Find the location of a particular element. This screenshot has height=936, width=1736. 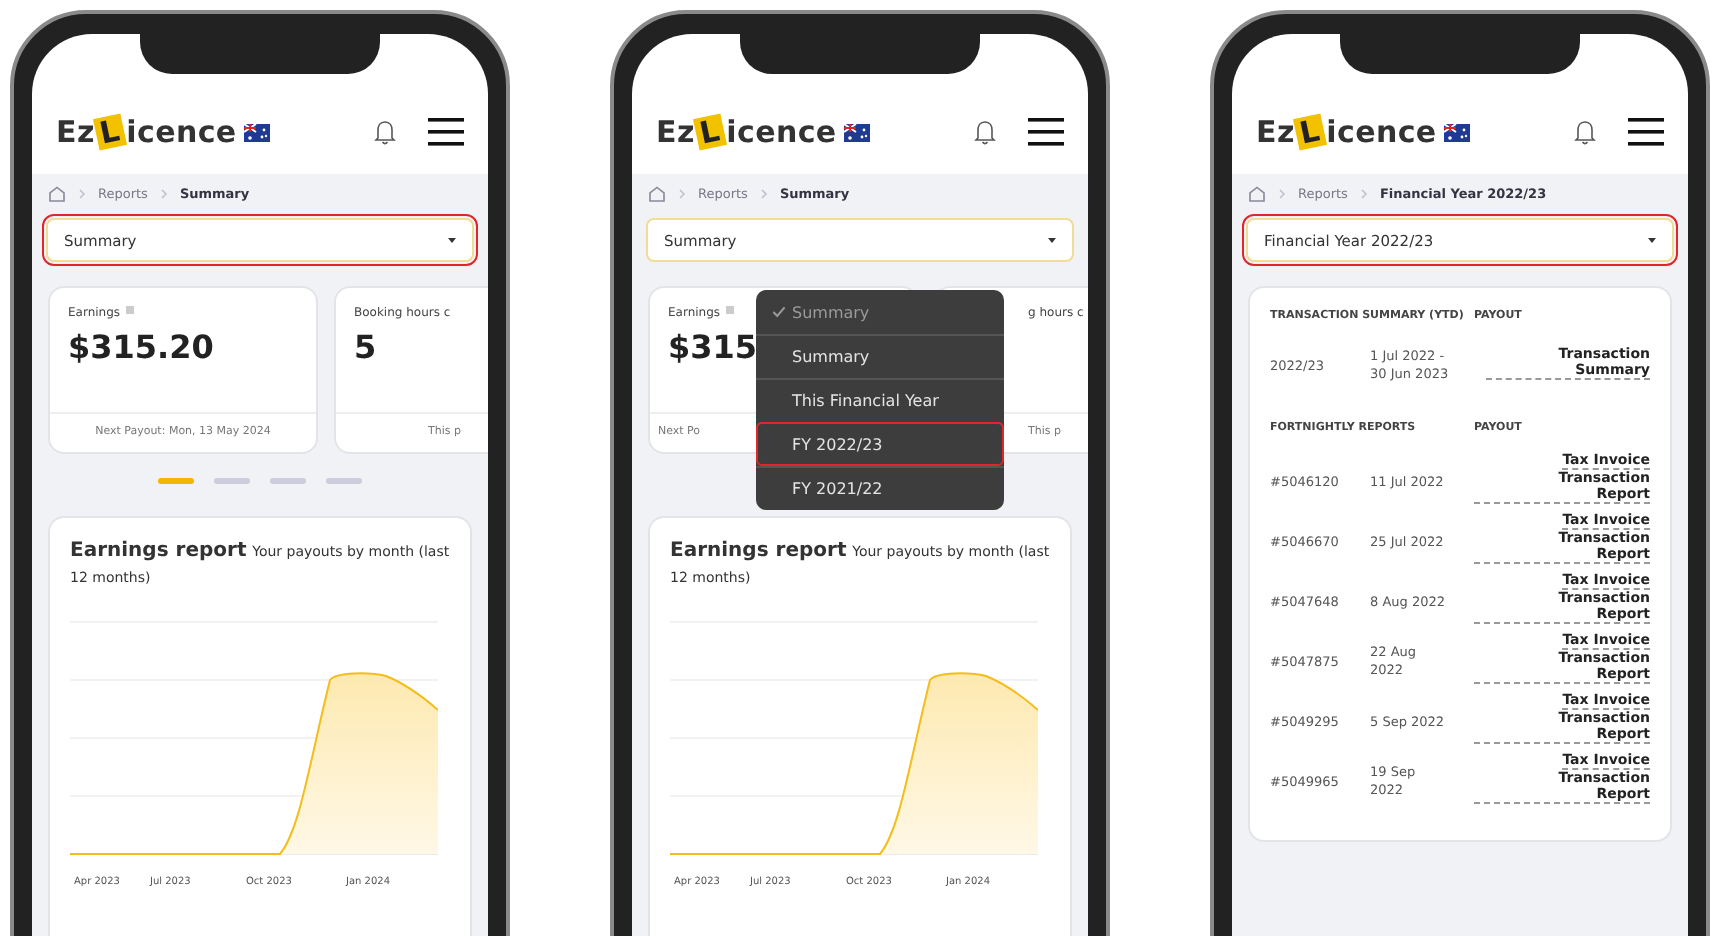

check-icon is located at coordinates (779, 312).